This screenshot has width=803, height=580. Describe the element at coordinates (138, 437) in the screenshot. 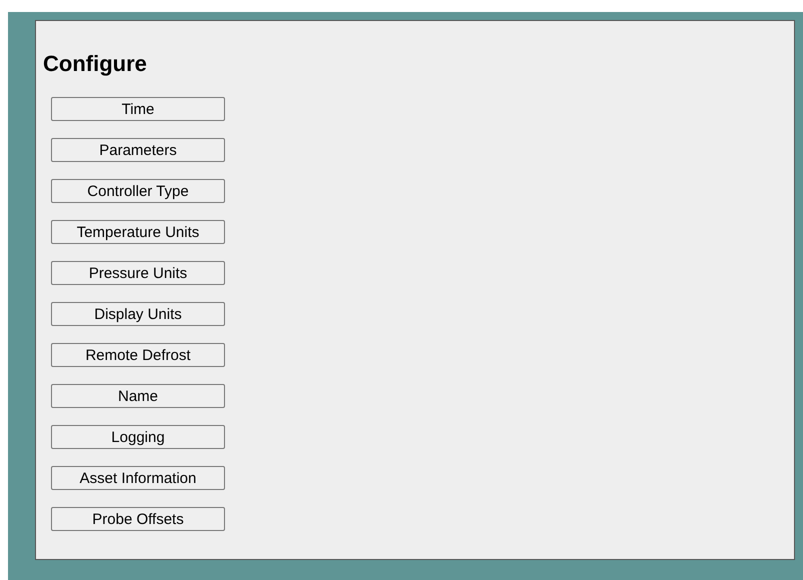

I see `menu-button: Logging` at that location.